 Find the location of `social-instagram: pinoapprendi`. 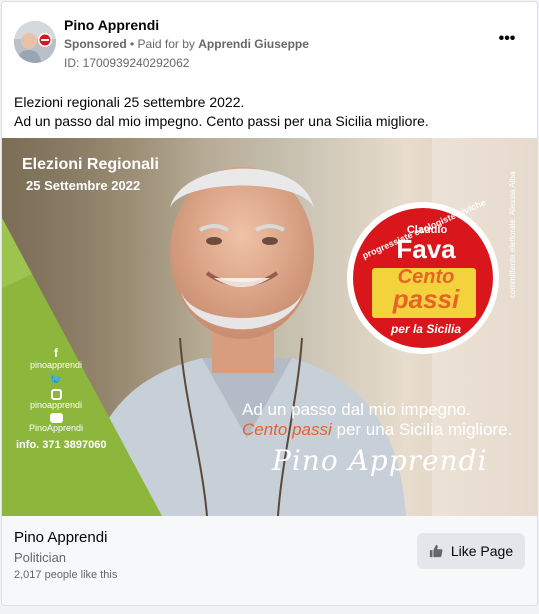

social-instagram: pinoapprendi is located at coordinates (56, 399).